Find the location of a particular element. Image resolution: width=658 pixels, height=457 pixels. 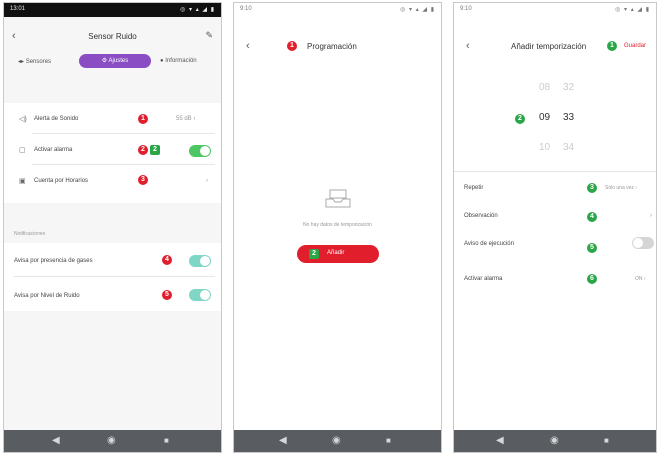

section-header: Notificaciones is located at coordinates (30, 234).